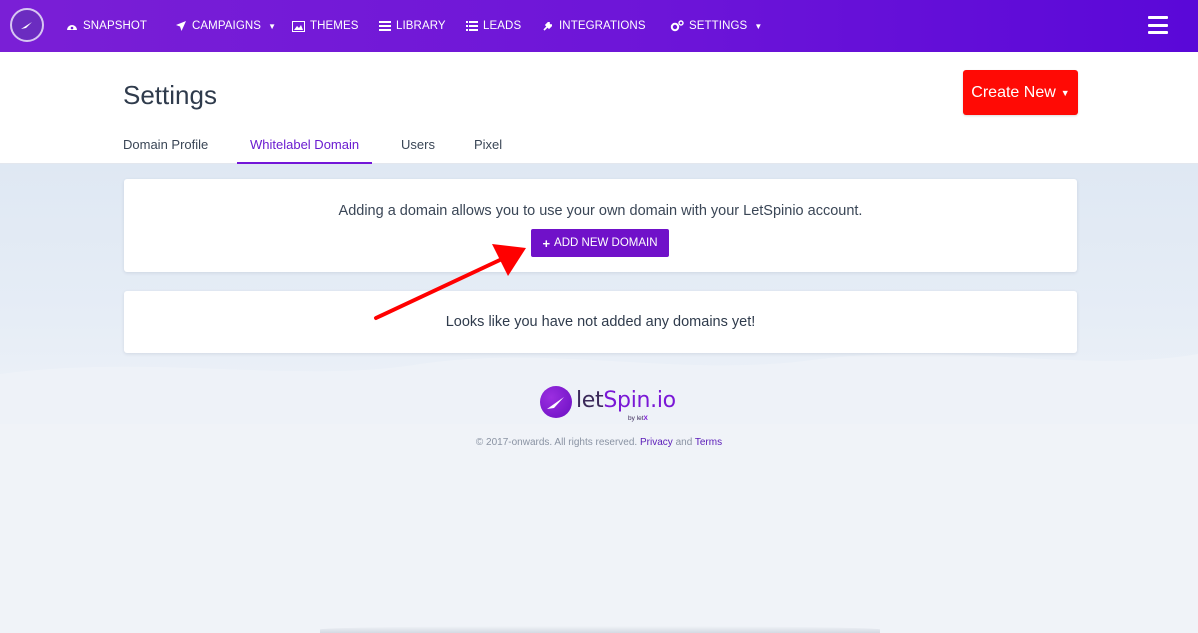 The width and height of the screenshot is (1198, 633). Describe the element at coordinates (450, 282) in the screenshot. I see `red-arrow-annotation-icon` at that location.